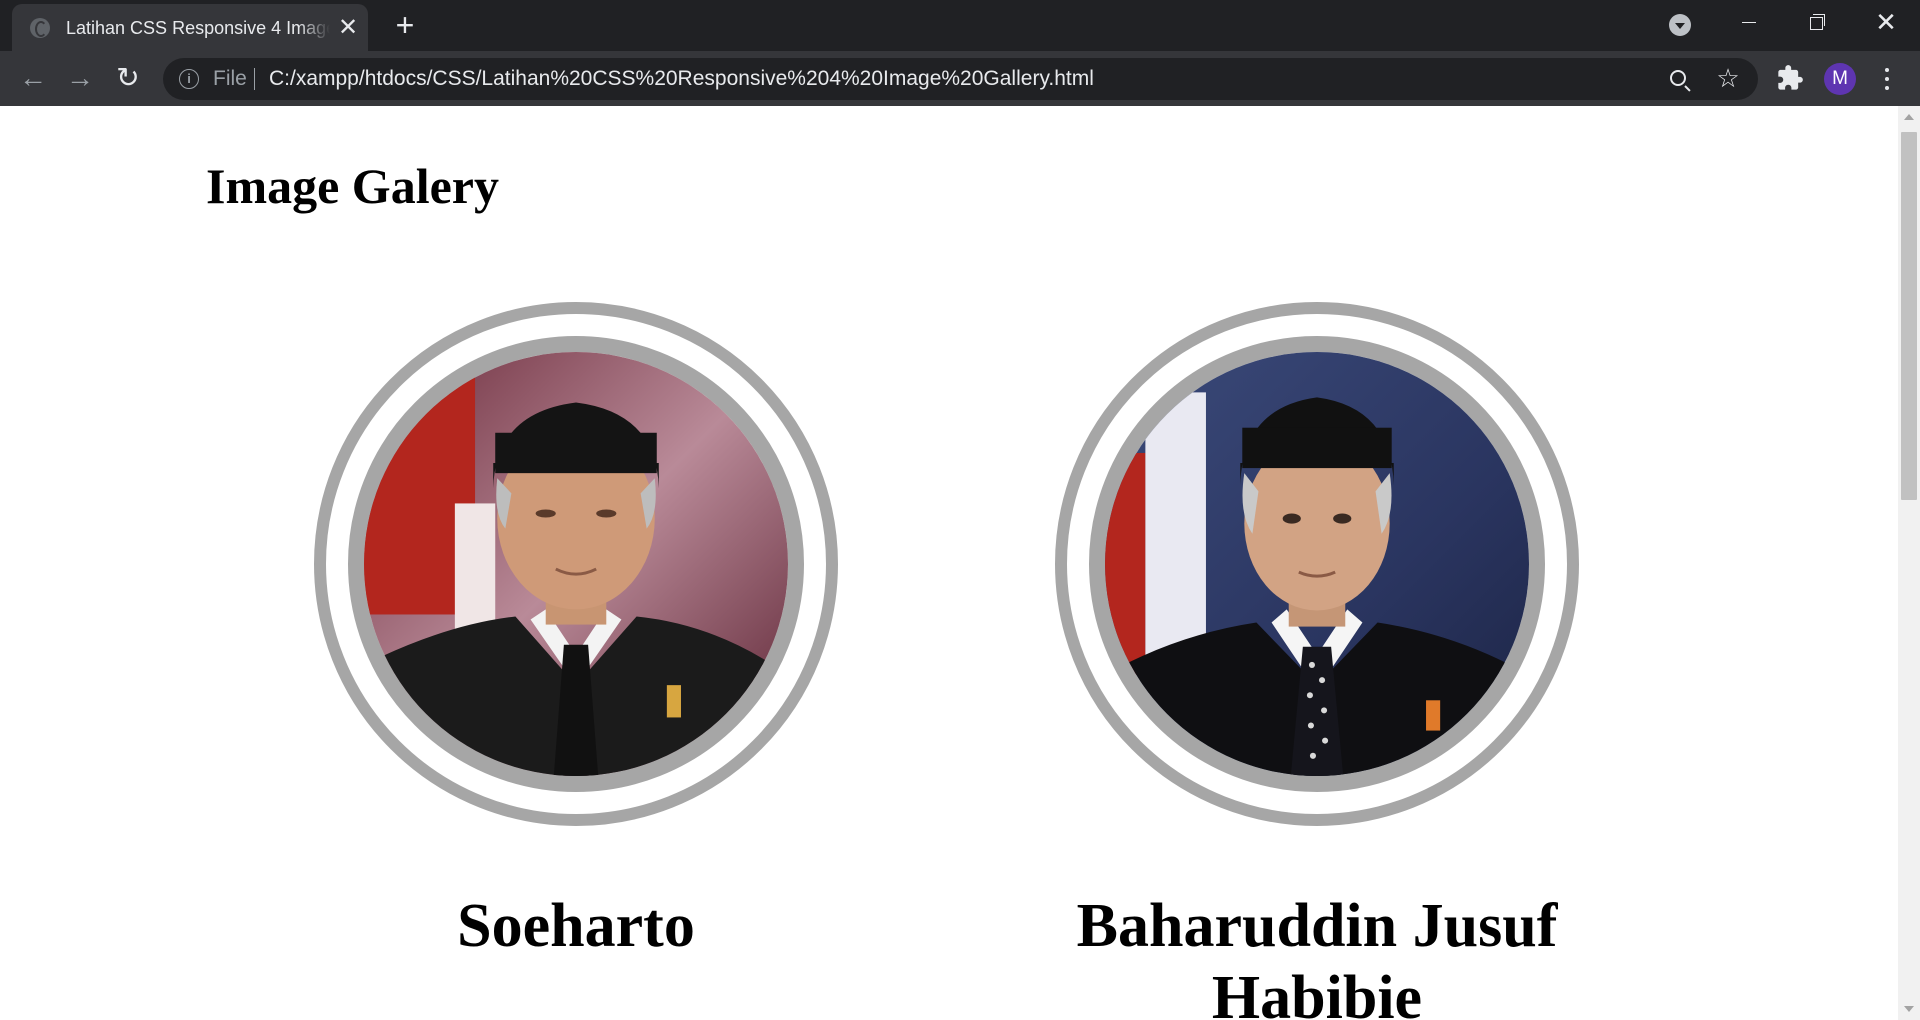 The width and height of the screenshot is (1920, 1020). I want to click on scrollbar-thumb, so click(1909, 316).